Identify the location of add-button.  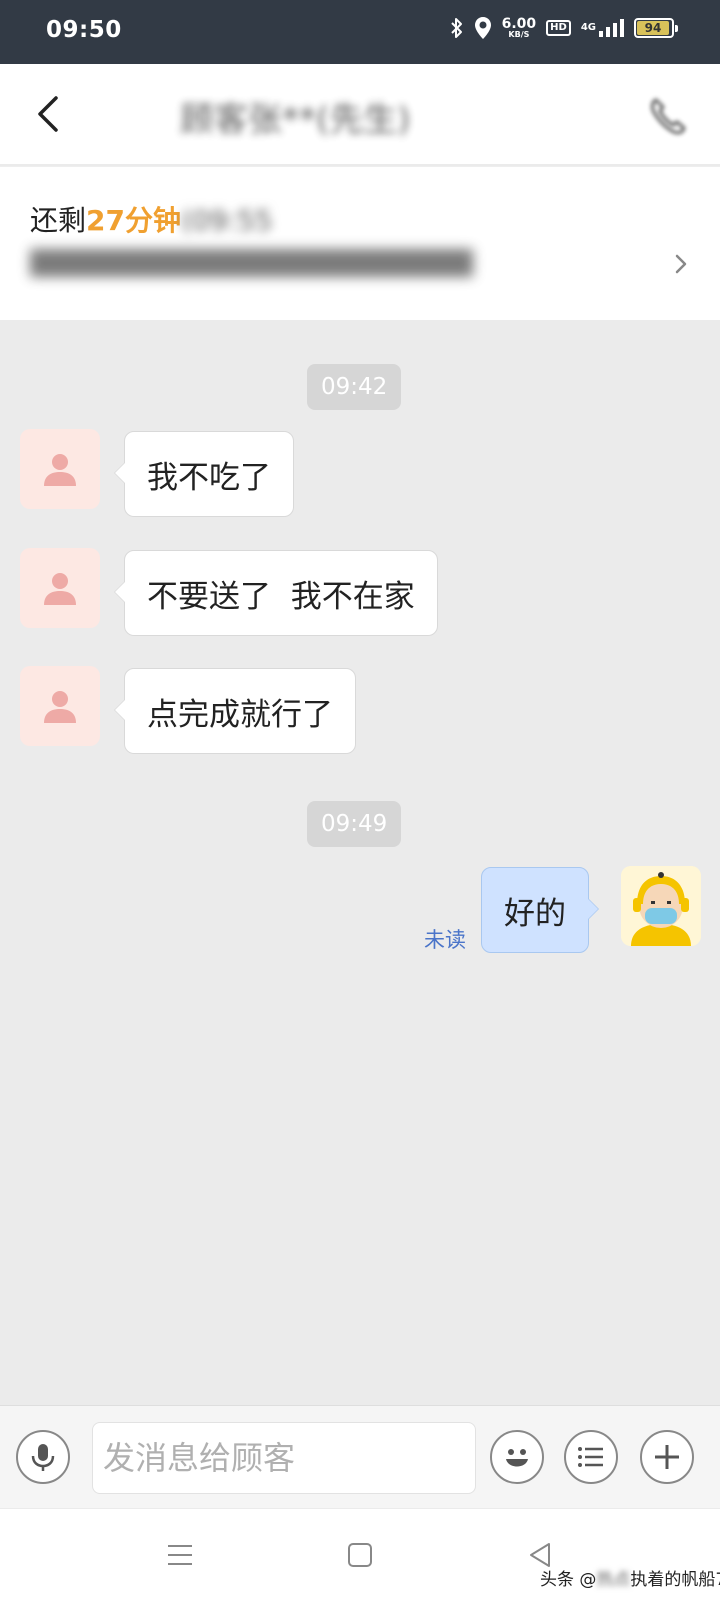
(667, 1457).